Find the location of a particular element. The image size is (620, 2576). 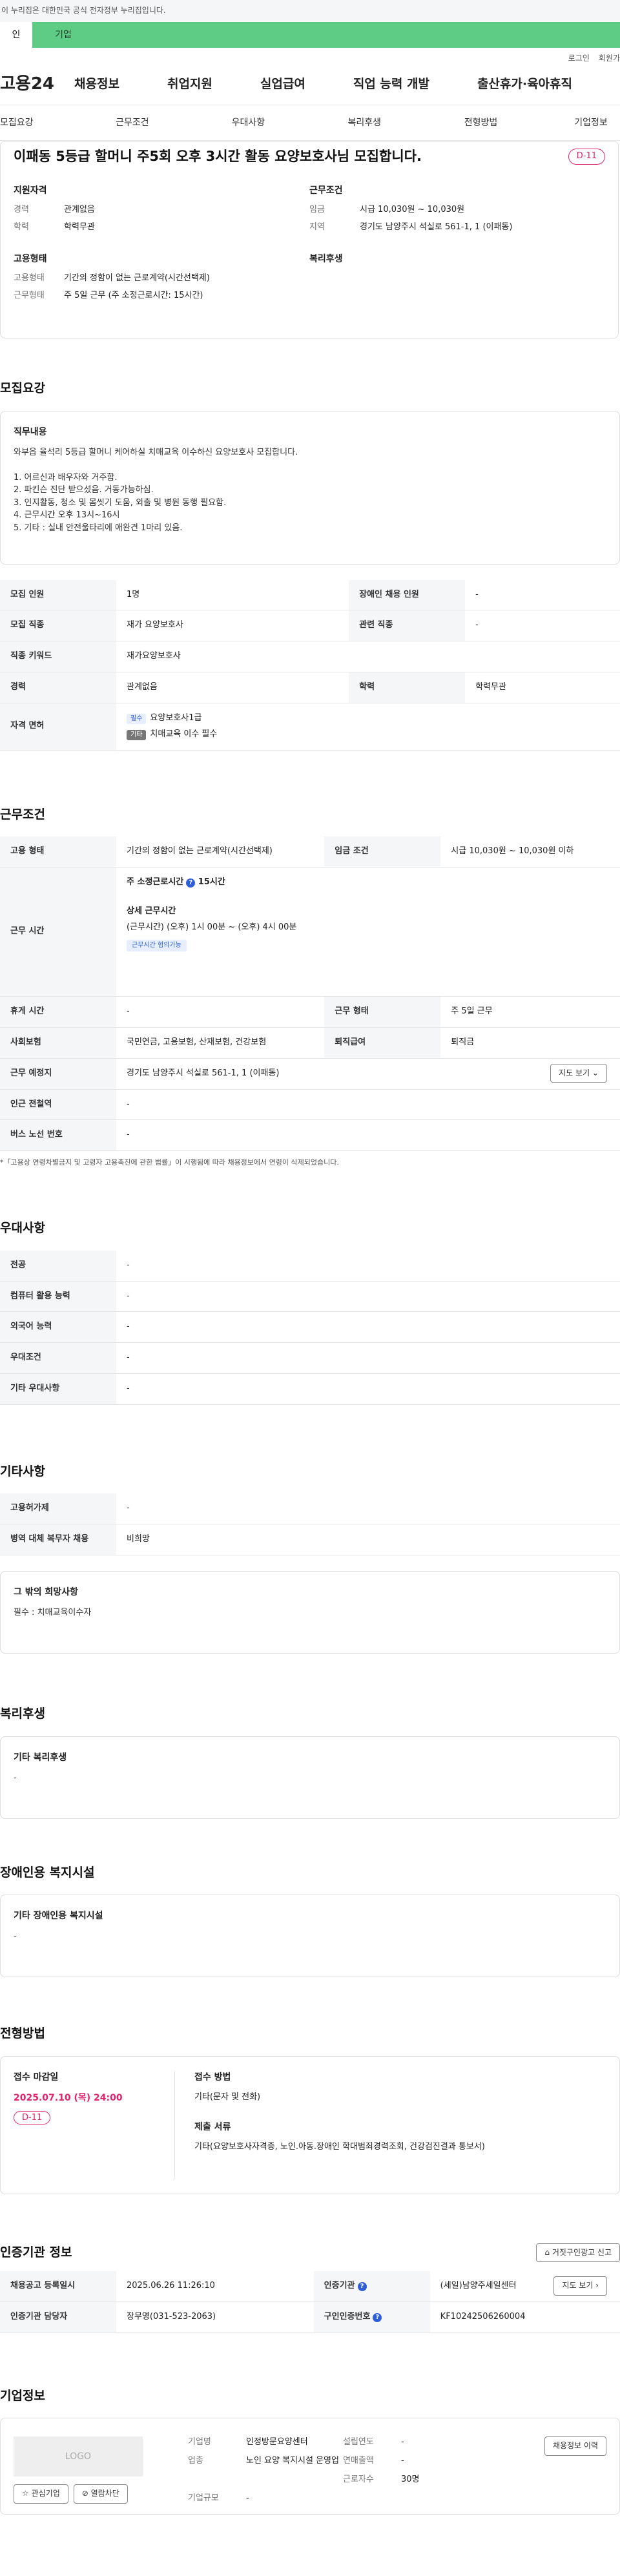

gnb-job-training: 직업 능력 개발 is located at coordinates (391, 85).